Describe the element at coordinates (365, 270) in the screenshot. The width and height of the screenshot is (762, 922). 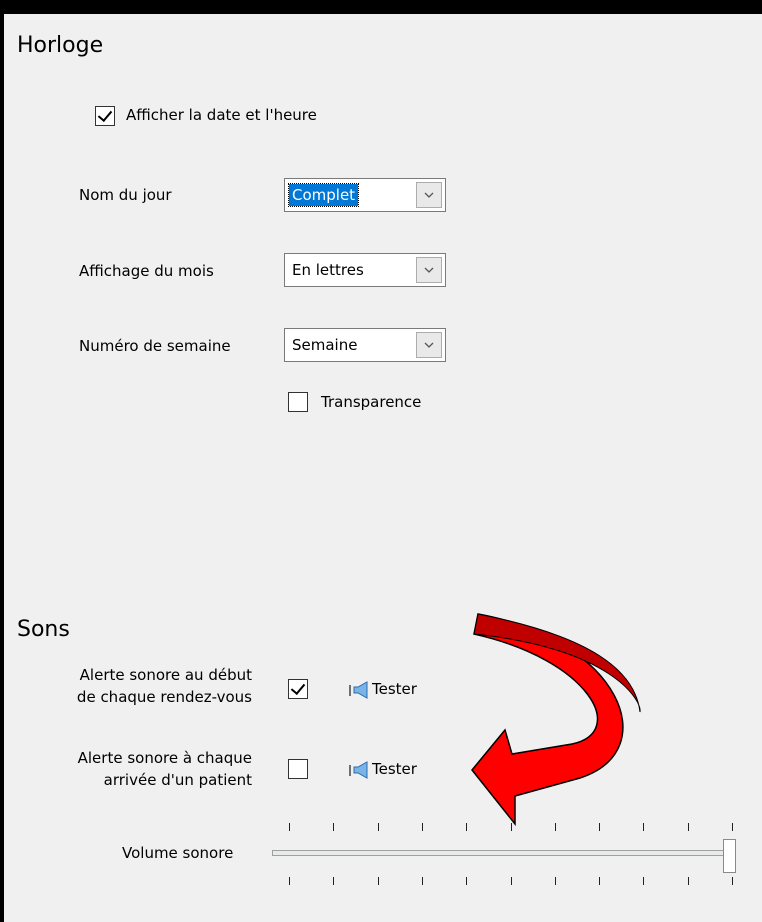
I see `month-select: En lettres` at that location.